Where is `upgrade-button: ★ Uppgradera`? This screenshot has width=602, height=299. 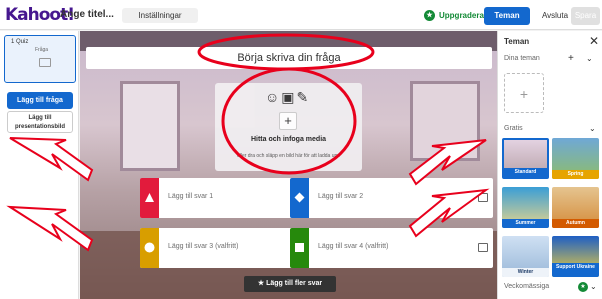 upgrade-button: ★ Uppgradera is located at coordinates (454, 15).